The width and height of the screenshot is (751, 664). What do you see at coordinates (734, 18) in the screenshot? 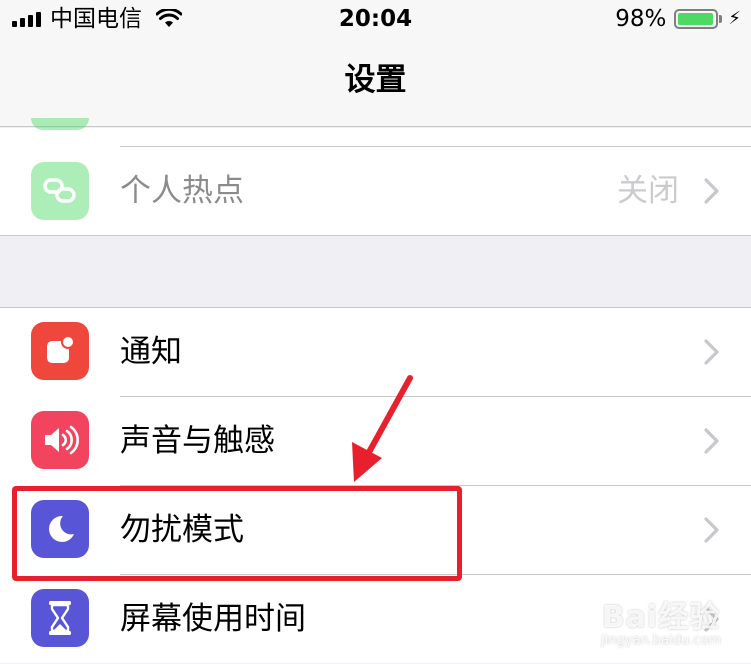
I see `charging-bolt-icon: ⚡` at bounding box center [734, 18].